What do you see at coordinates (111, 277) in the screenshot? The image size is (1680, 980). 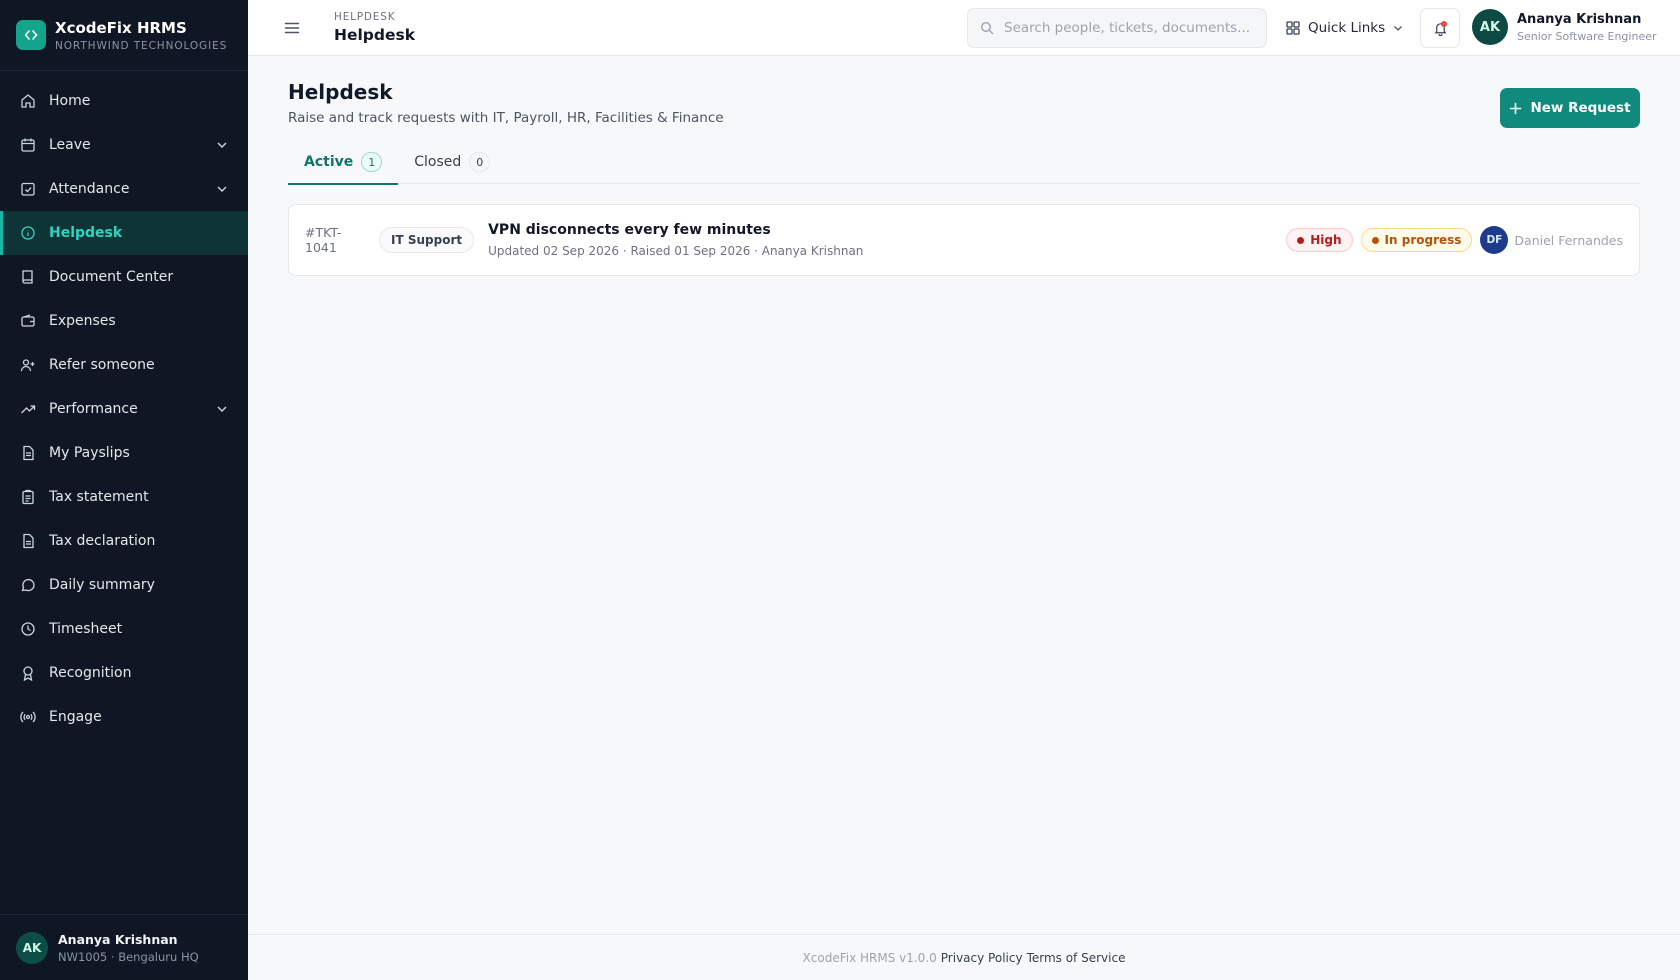 I see `sidebar-item-label: Document Center` at bounding box center [111, 277].